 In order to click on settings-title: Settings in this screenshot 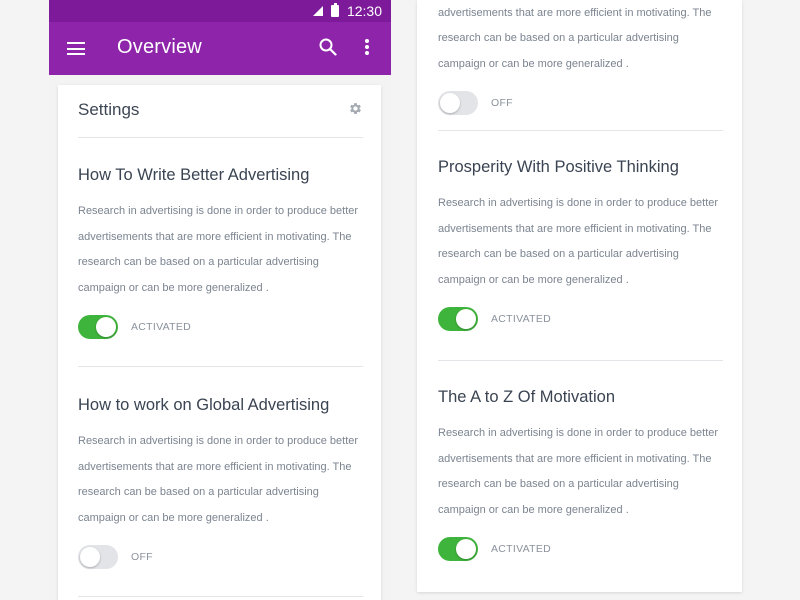, I will do `click(109, 109)`.